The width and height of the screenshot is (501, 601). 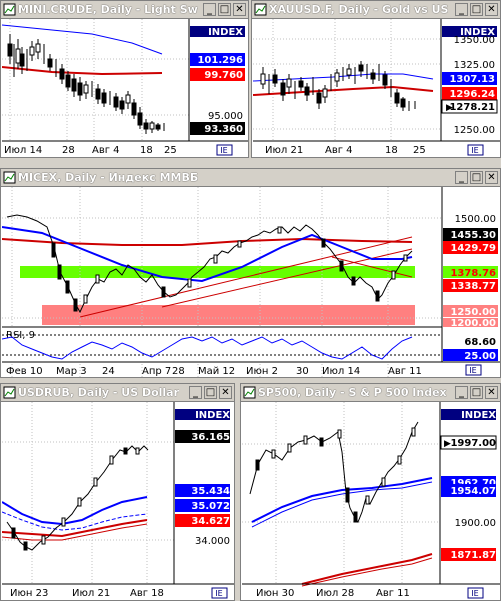 I want to click on price-label-red: 1338.77, so click(x=473, y=286).